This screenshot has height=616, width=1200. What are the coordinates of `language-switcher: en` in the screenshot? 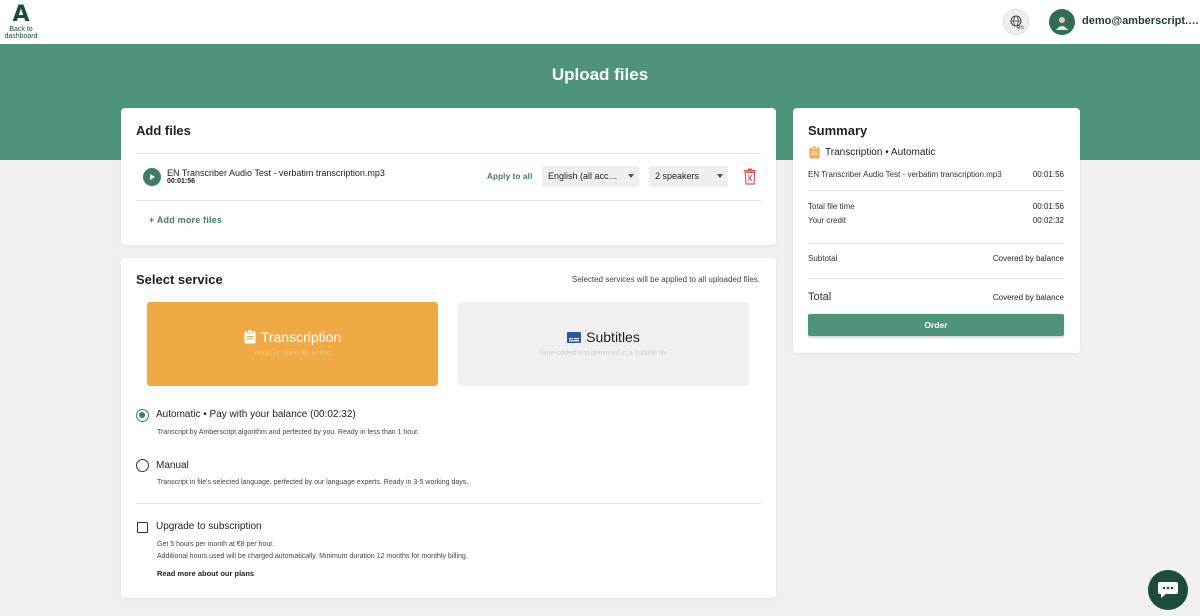 It's located at (1016, 22).